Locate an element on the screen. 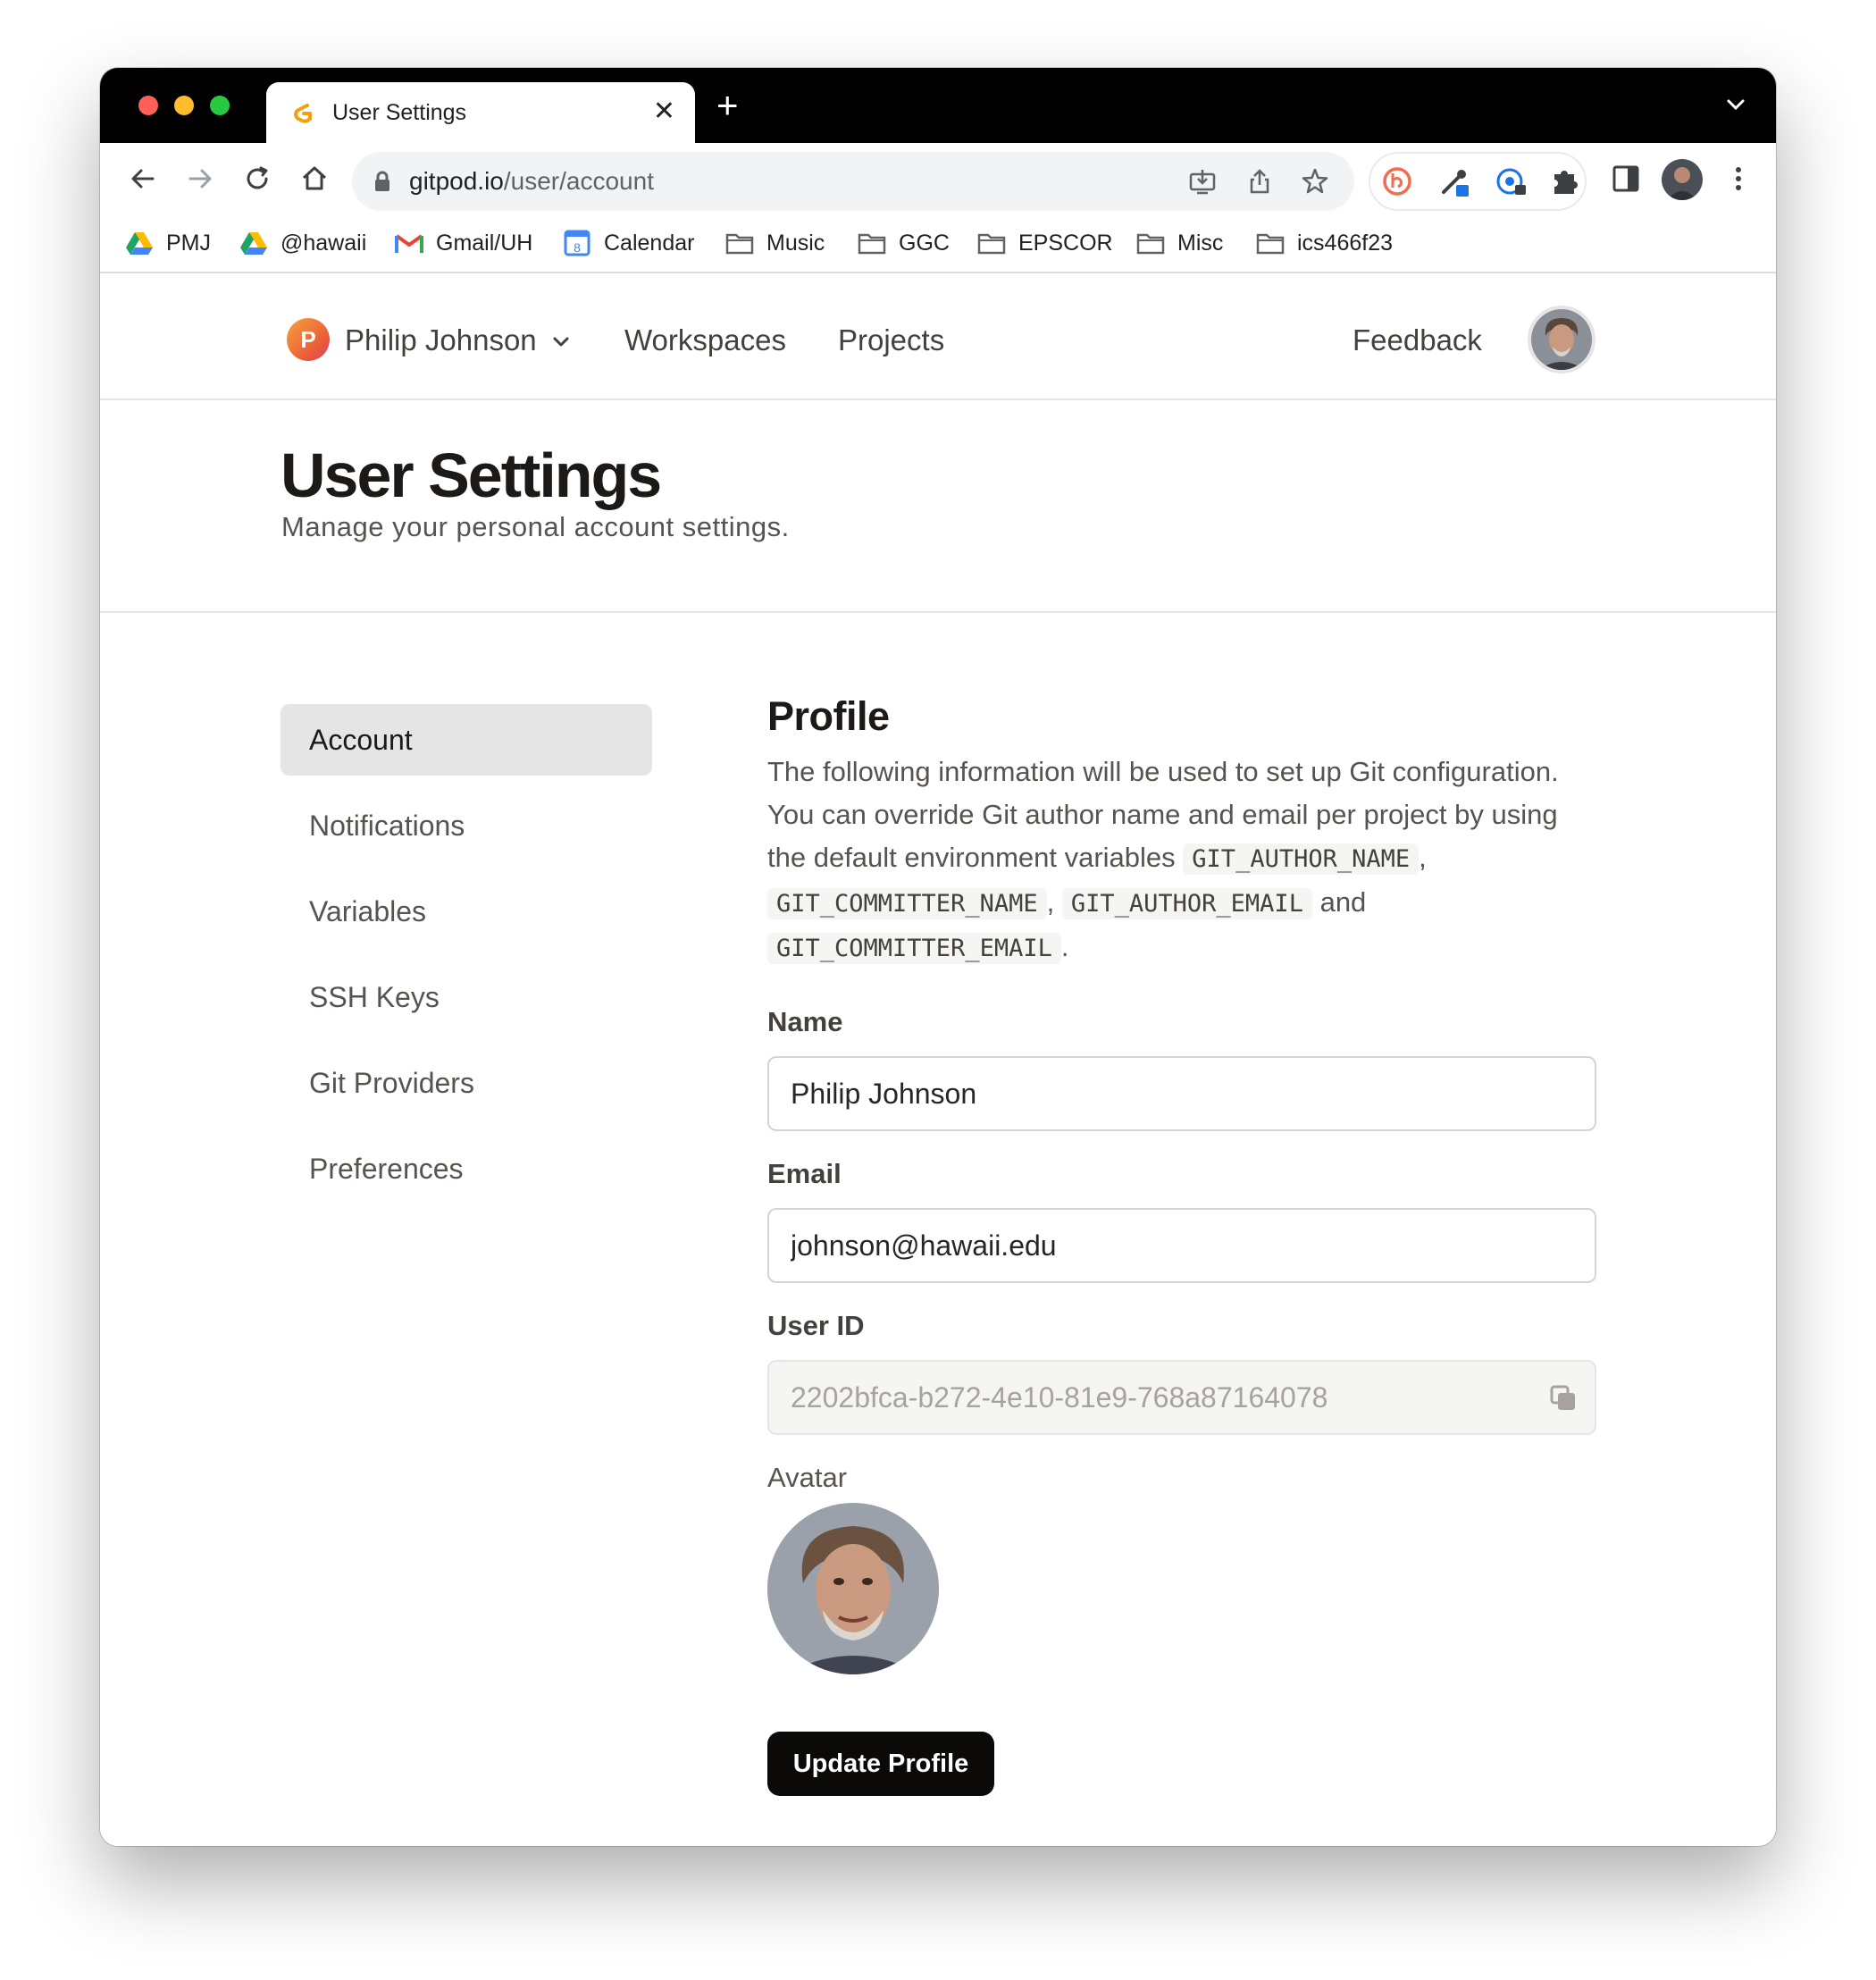 This screenshot has width=1876, height=1980. profile-avatar-icon is located at coordinates (1682, 180).